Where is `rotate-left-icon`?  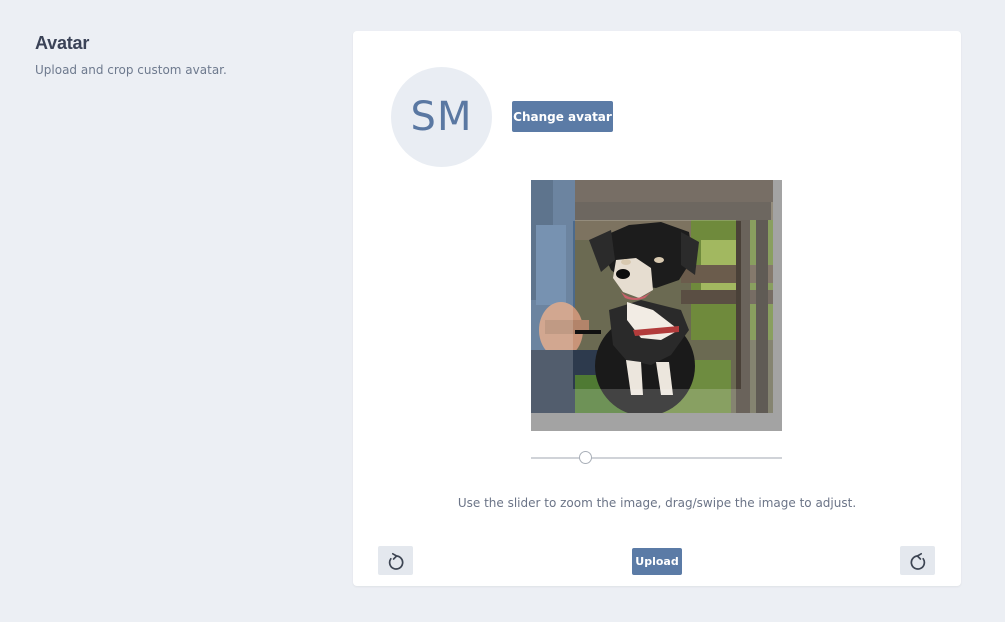 rotate-left-icon is located at coordinates (395, 561).